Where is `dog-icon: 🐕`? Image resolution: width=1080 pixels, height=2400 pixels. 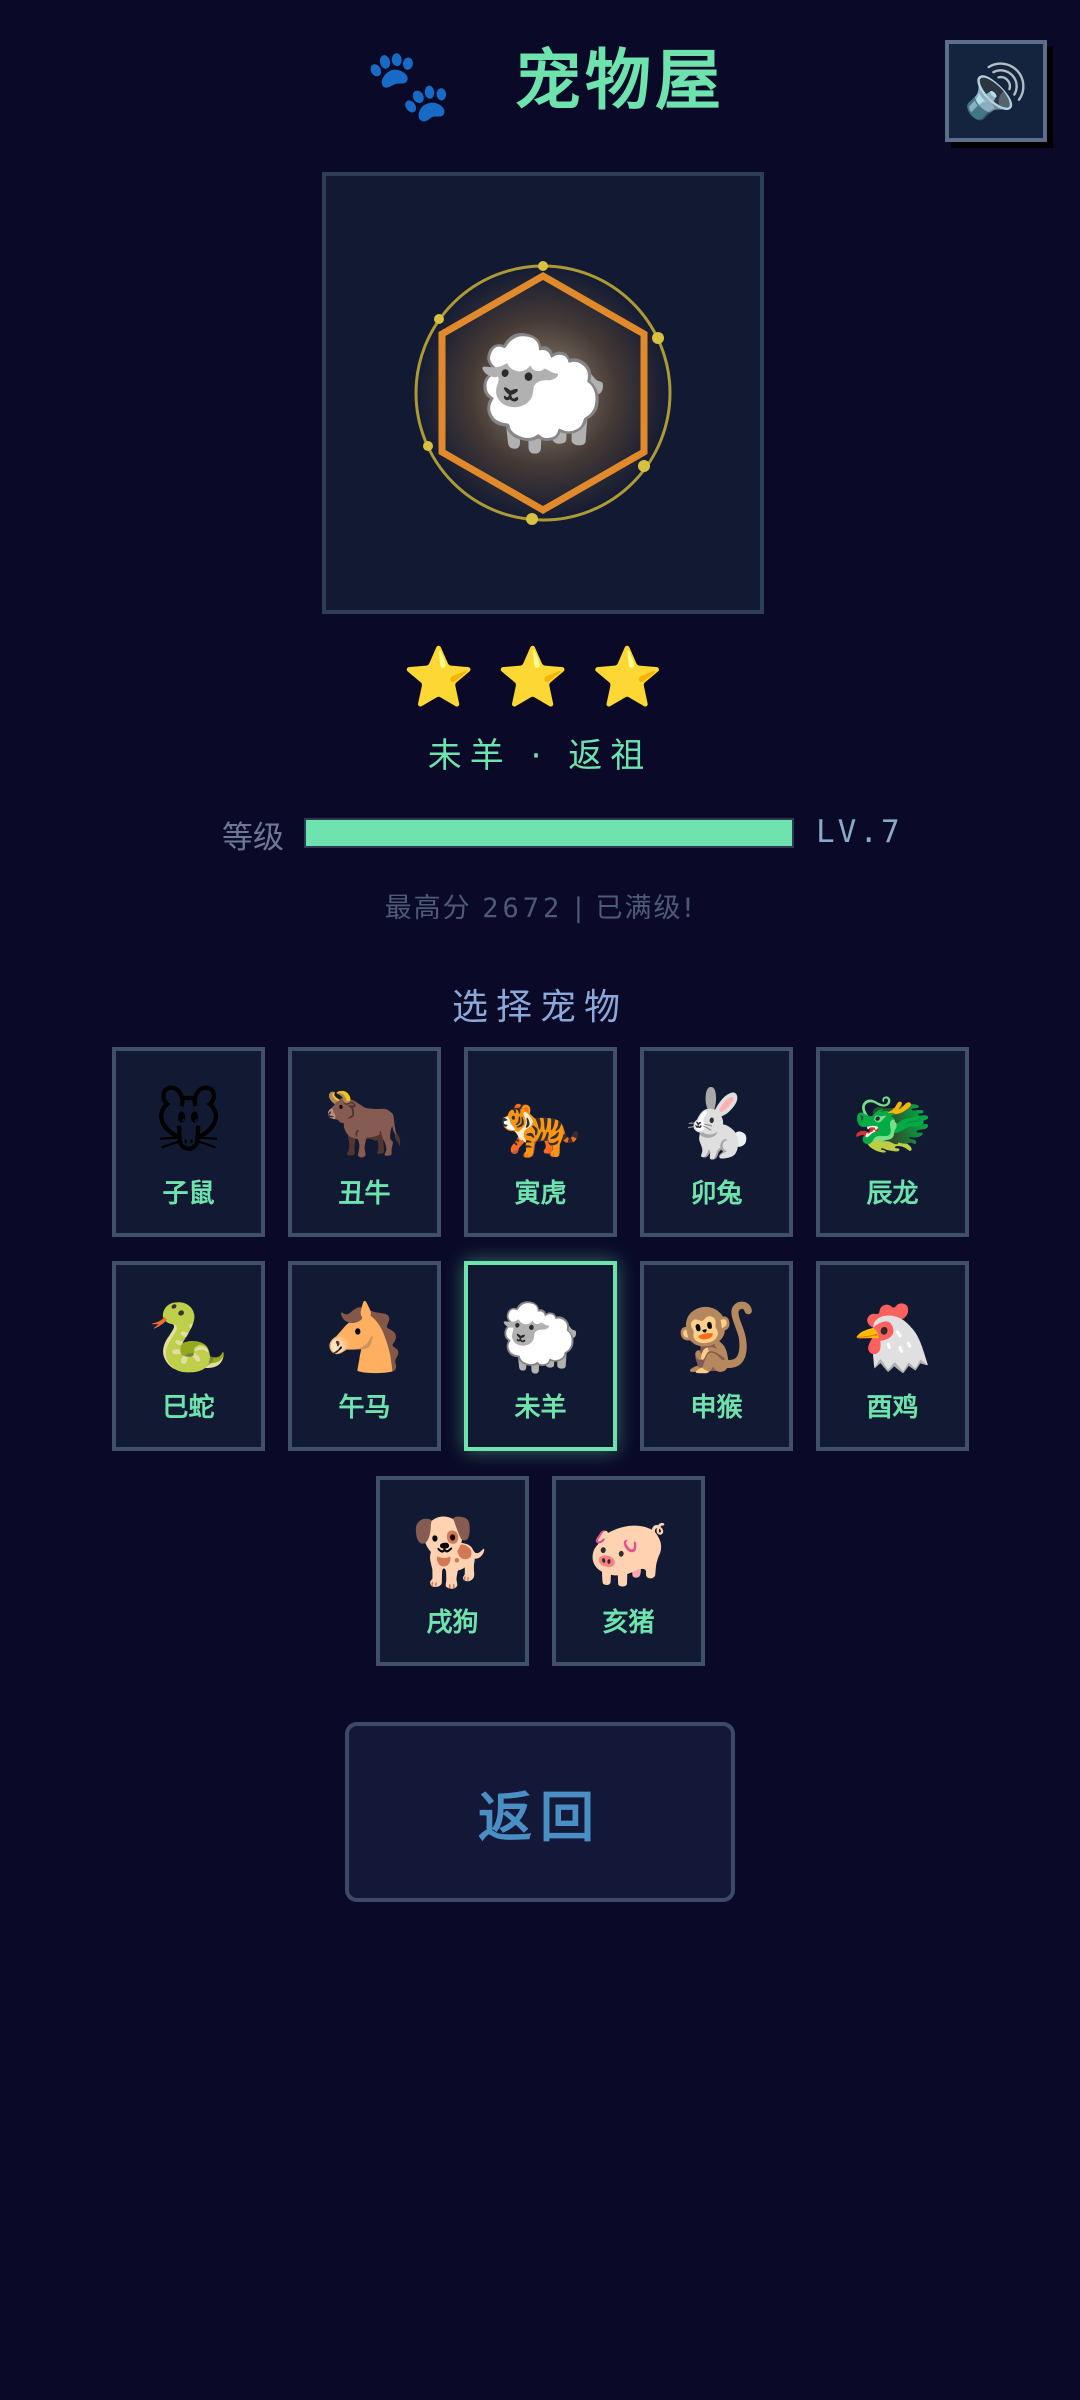
dog-icon: 🐕 is located at coordinates (452, 1552).